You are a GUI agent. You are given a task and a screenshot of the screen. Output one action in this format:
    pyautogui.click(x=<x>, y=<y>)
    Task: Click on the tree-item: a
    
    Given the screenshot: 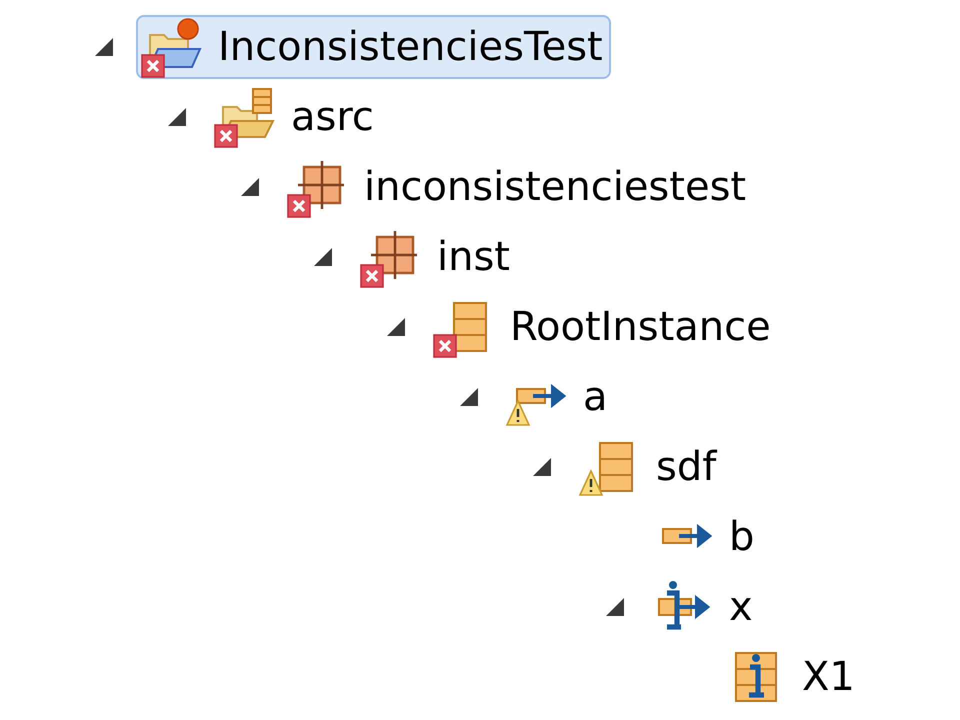 What is the action you would take?
    pyautogui.click(x=558, y=397)
    